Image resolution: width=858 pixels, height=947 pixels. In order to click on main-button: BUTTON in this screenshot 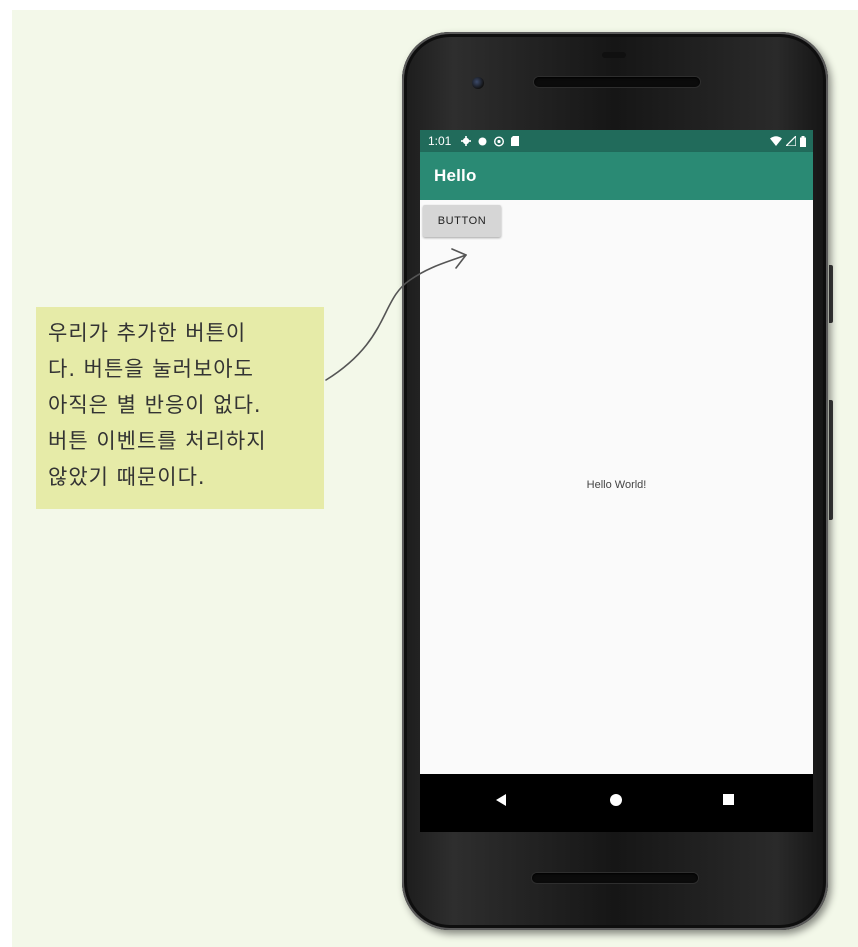, I will do `click(462, 221)`.